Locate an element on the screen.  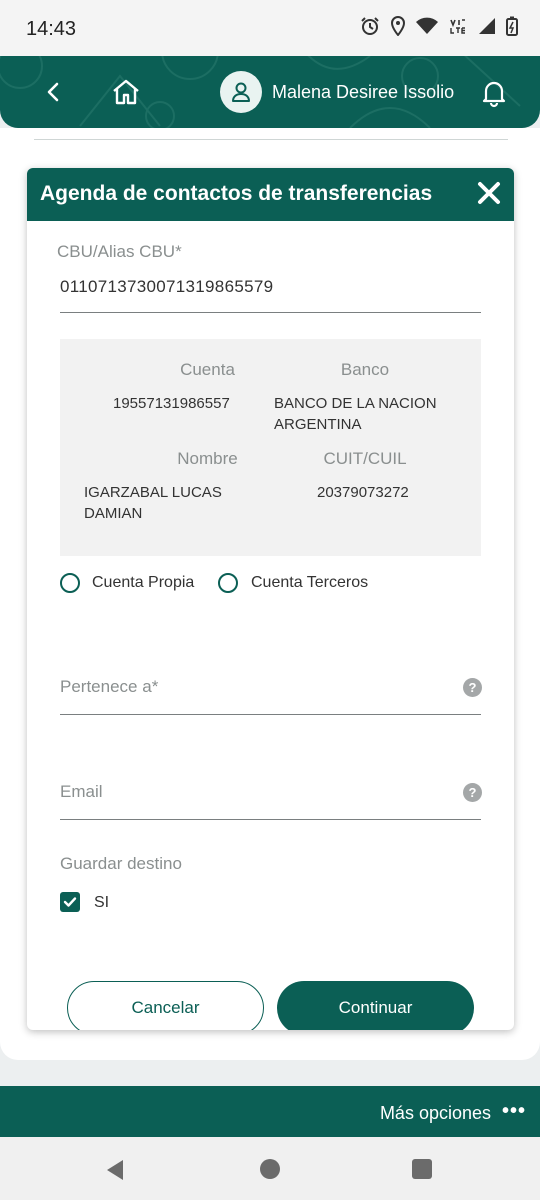
home-icon is located at coordinates (126, 92).